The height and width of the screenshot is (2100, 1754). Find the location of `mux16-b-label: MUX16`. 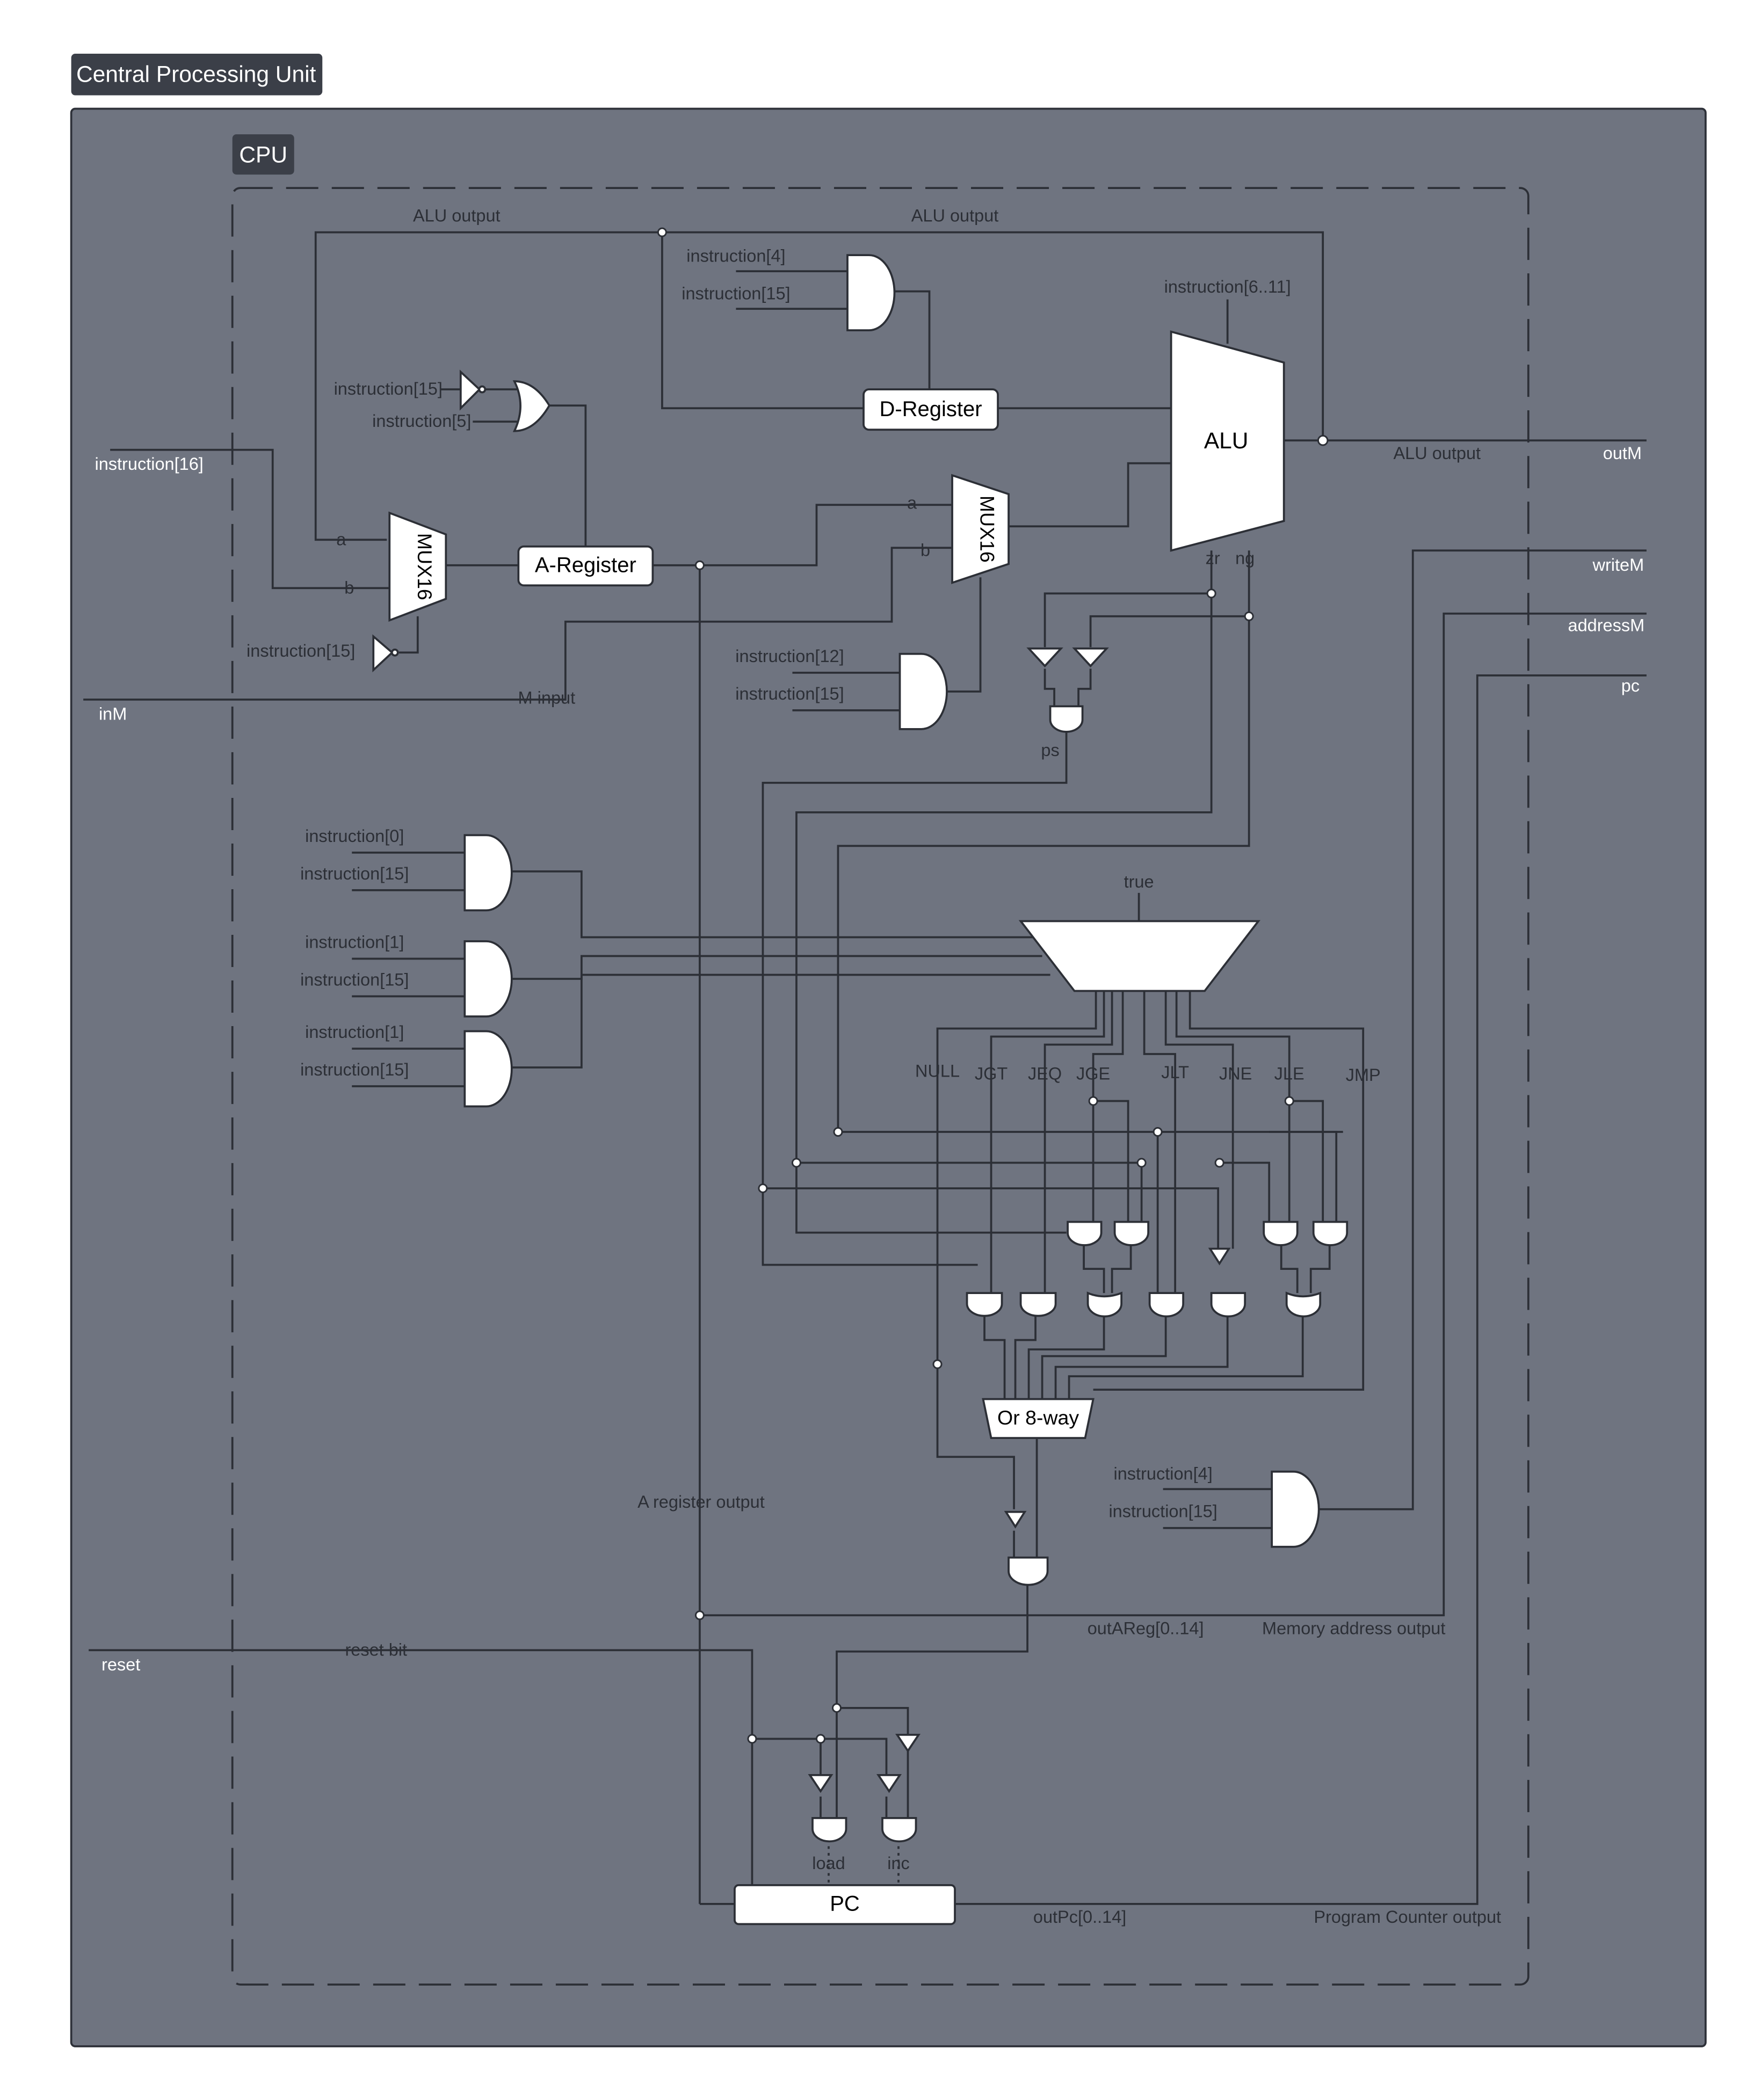

mux16-b-label: MUX16 is located at coordinates (987, 530).